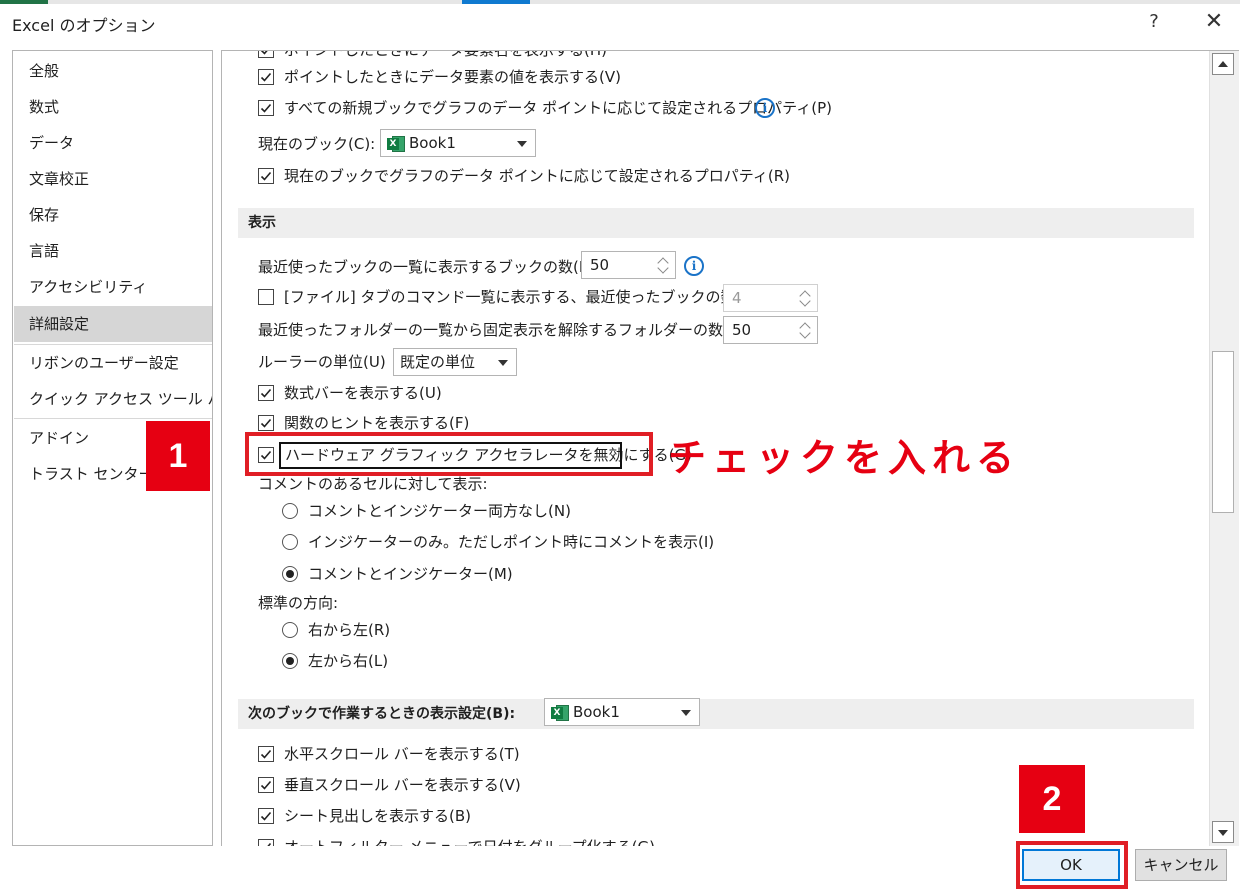 This screenshot has width=1240, height=890. I want to click on sidebar-item-advanced: 詳細設定, so click(113, 324).